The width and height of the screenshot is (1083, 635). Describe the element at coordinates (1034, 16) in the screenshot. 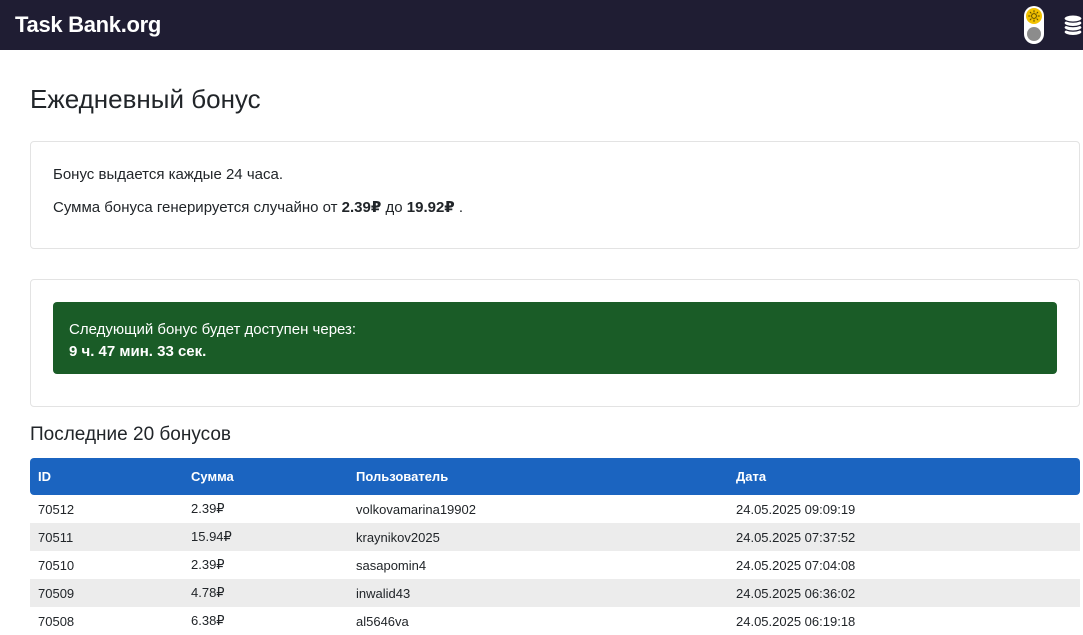

I see `sun-icon` at that location.